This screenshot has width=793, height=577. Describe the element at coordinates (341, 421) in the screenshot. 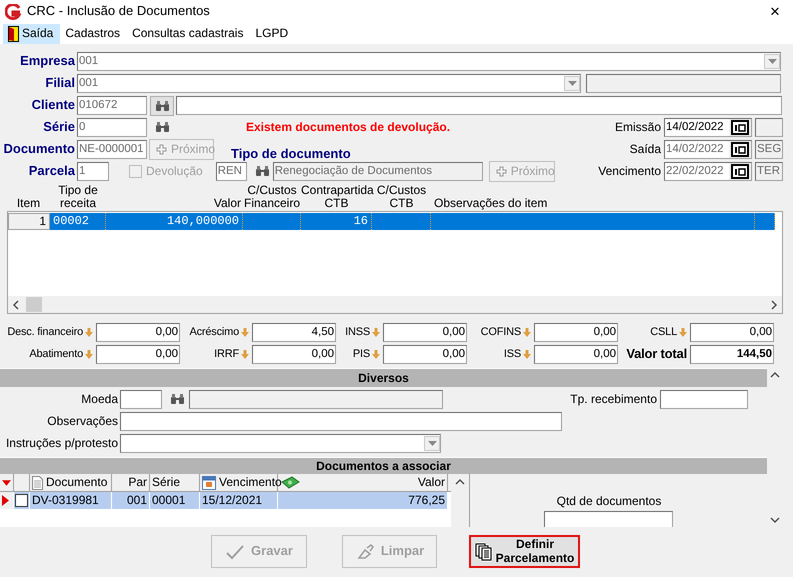

I see `observacoes-field` at that location.